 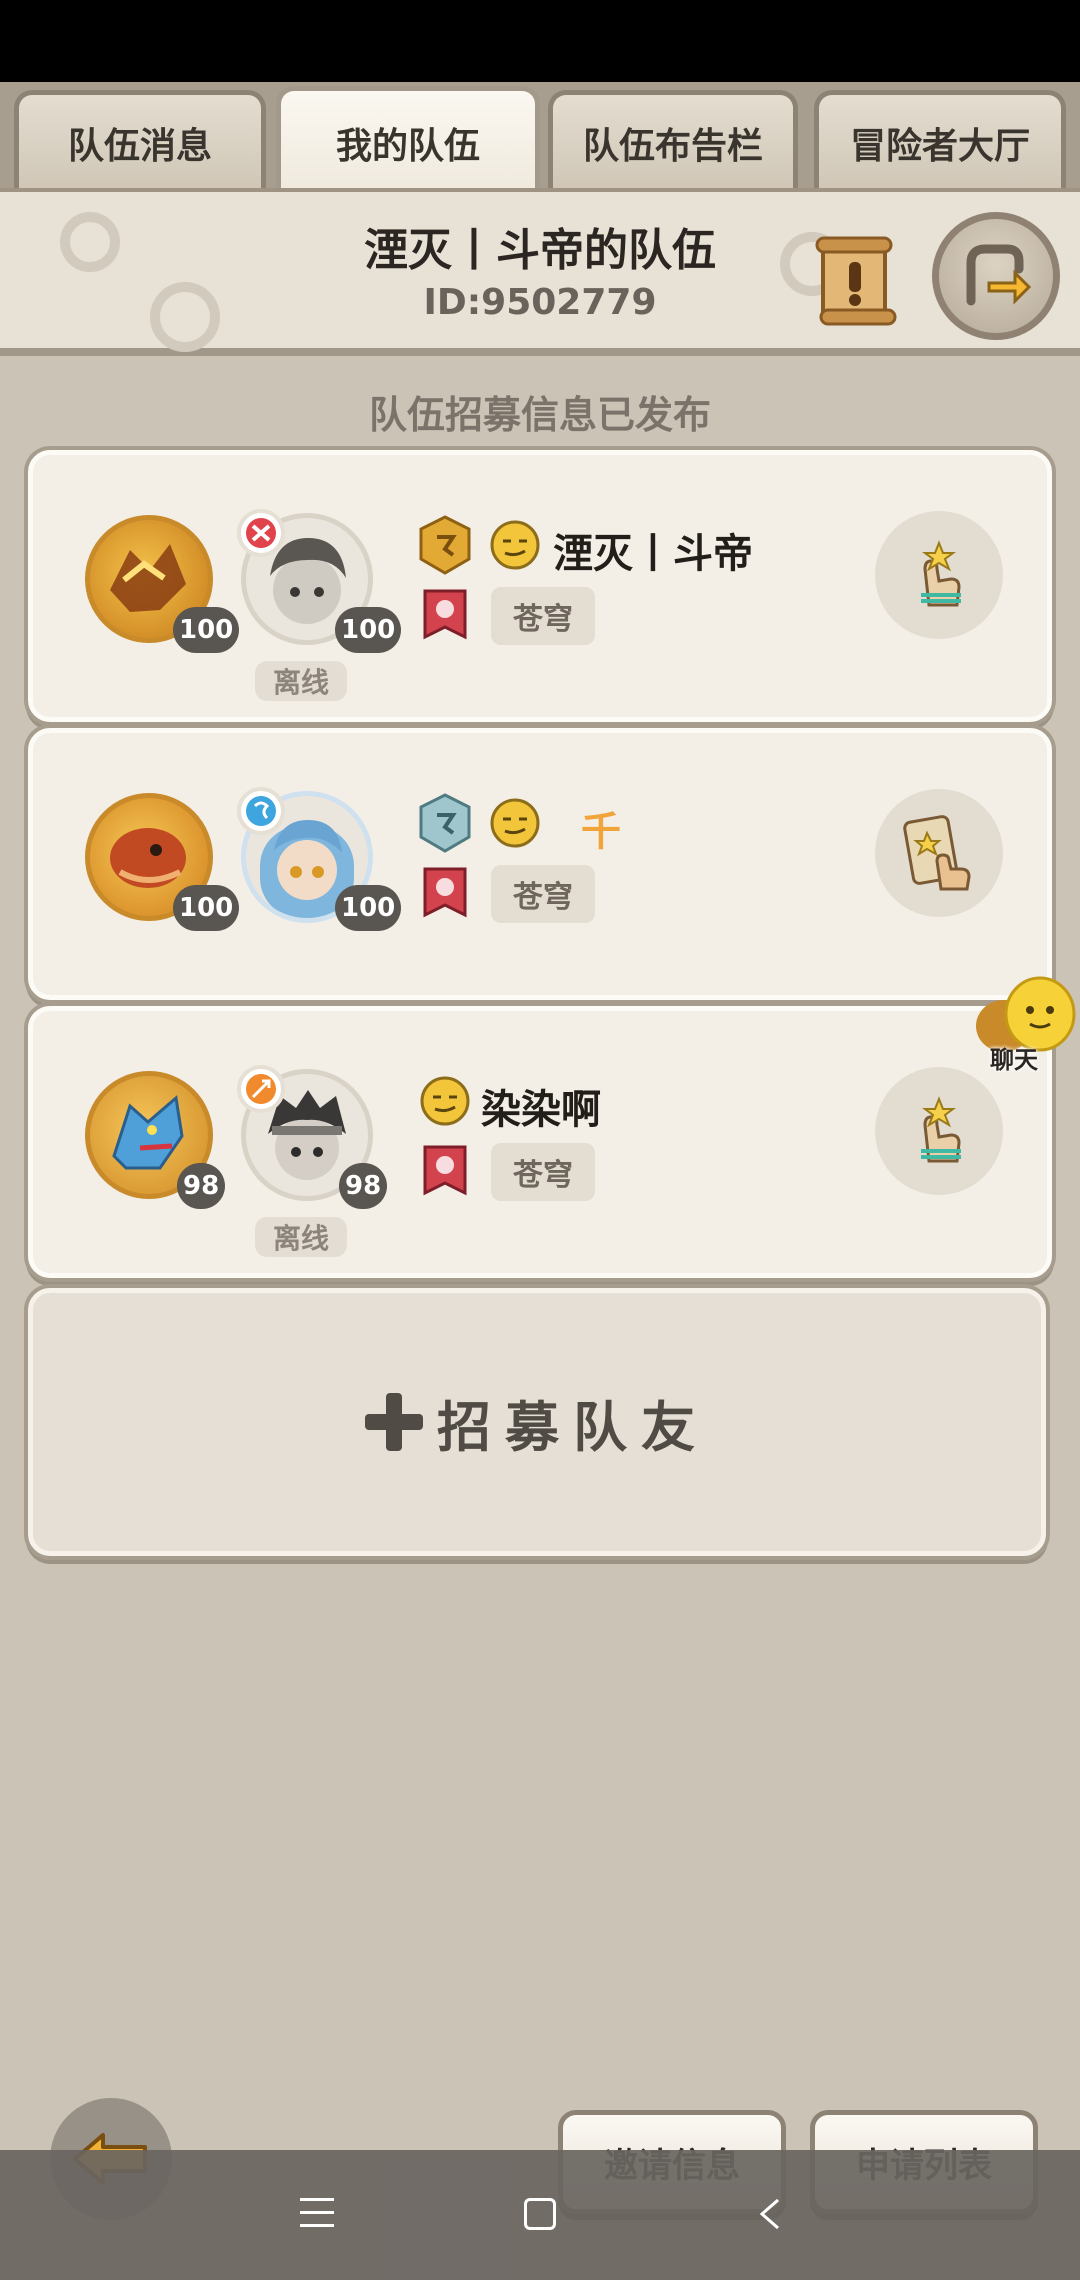 I want to click on member-name: 染染啊, so click(x=541, y=1110).